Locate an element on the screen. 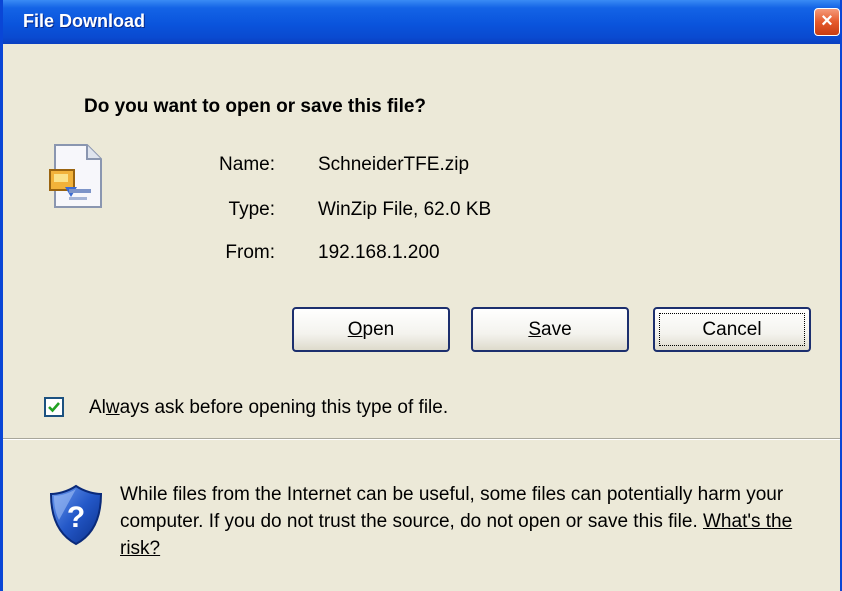 The width and height of the screenshot is (842, 591). close-button: × is located at coordinates (827, 22).